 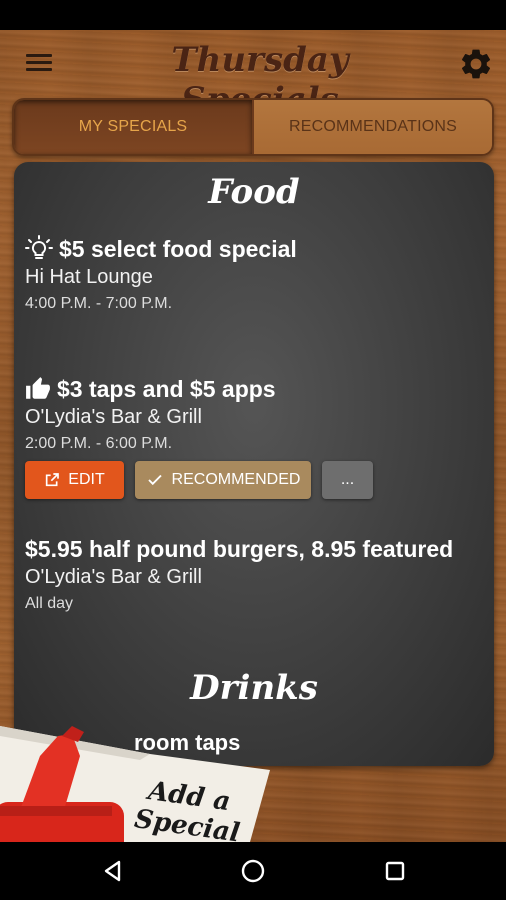 What do you see at coordinates (372, 127) in the screenshot?
I see `tab-recommendations: RECOMMENDATIONS` at bounding box center [372, 127].